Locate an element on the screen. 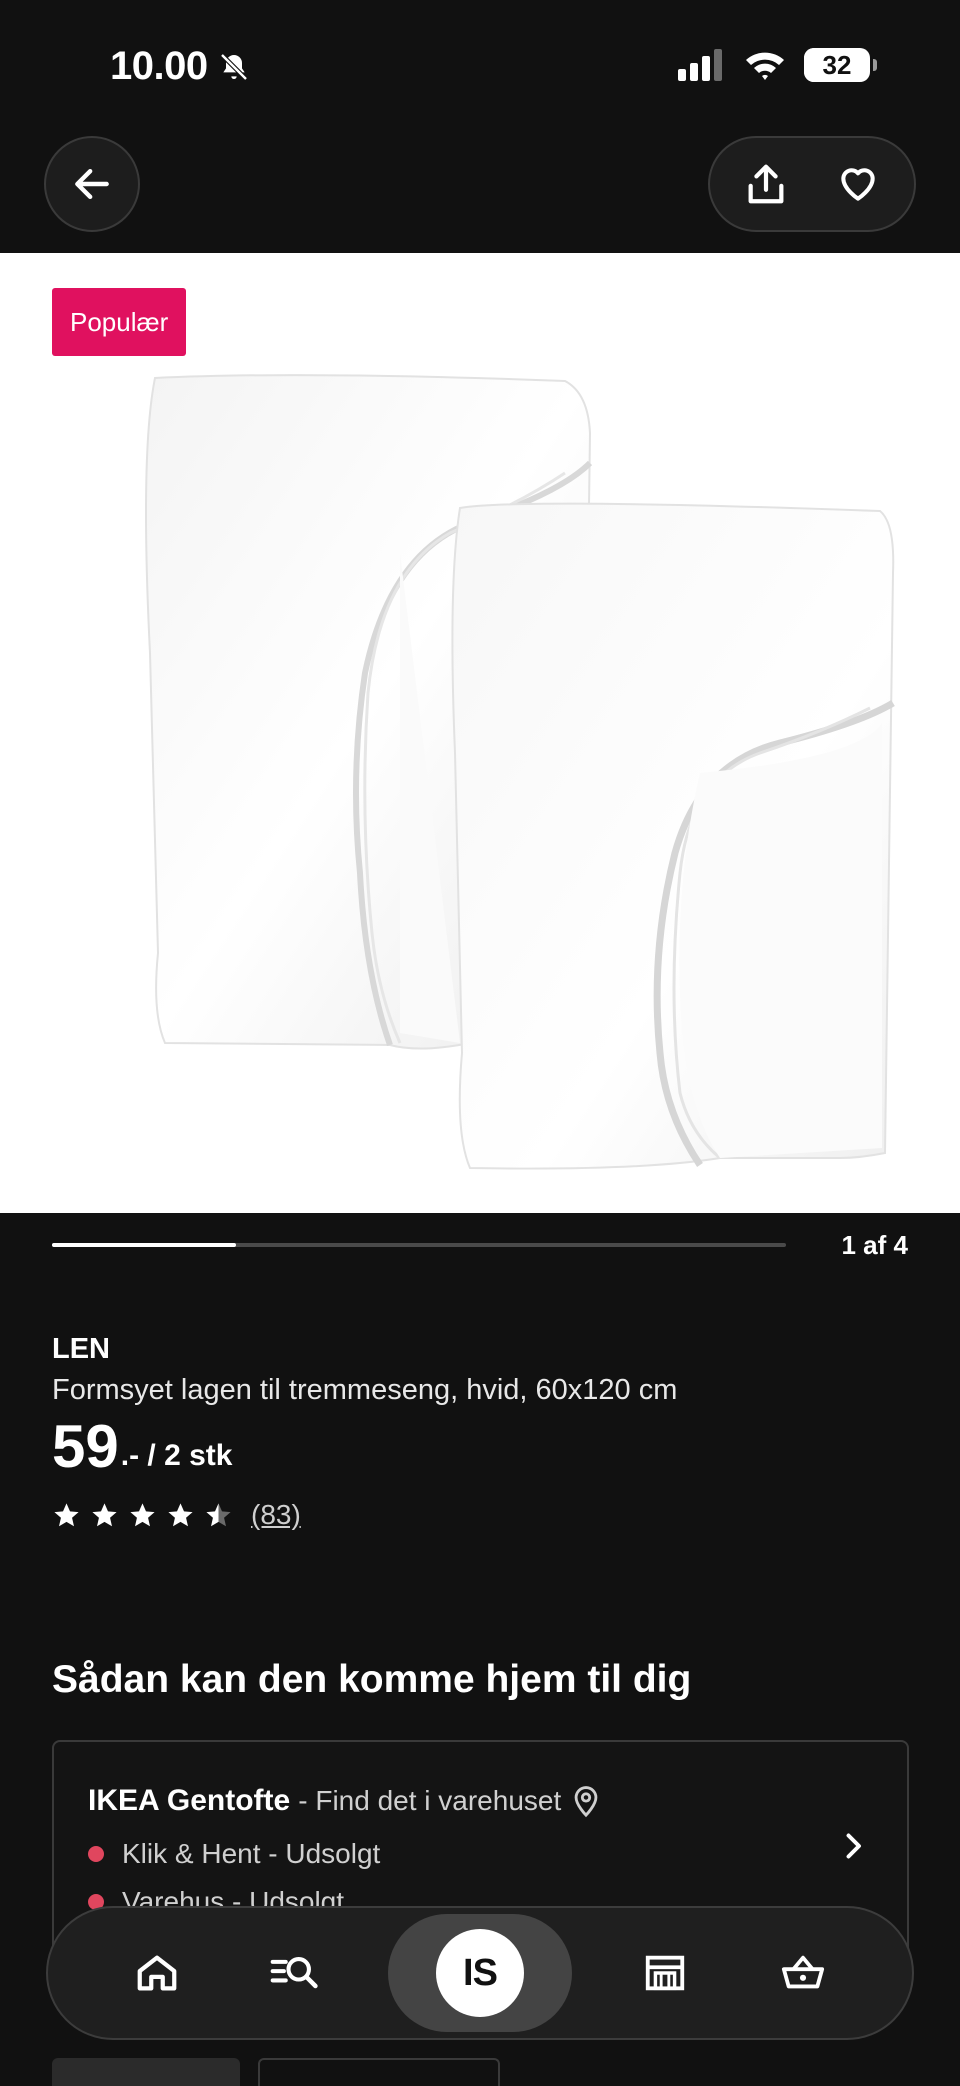 The image size is (960, 2086). favorite-button is located at coordinates (858, 184).